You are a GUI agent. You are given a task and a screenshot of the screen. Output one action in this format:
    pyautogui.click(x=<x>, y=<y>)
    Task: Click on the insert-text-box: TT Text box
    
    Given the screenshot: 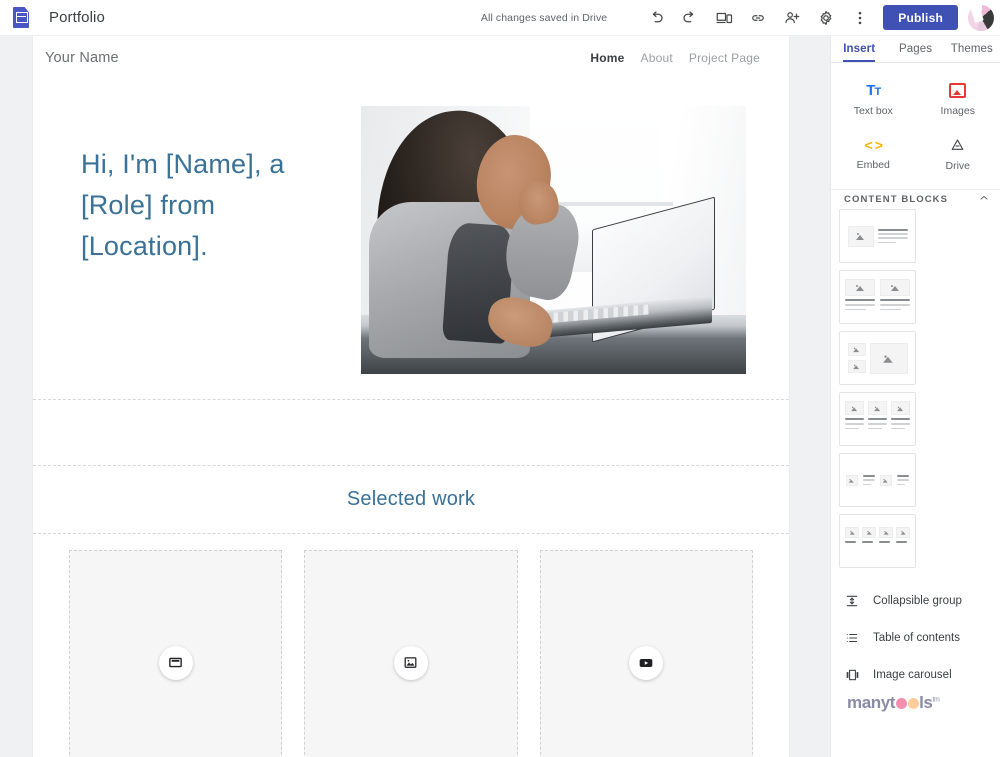 What is the action you would take?
    pyautogui.click(x=873, y=100)
    